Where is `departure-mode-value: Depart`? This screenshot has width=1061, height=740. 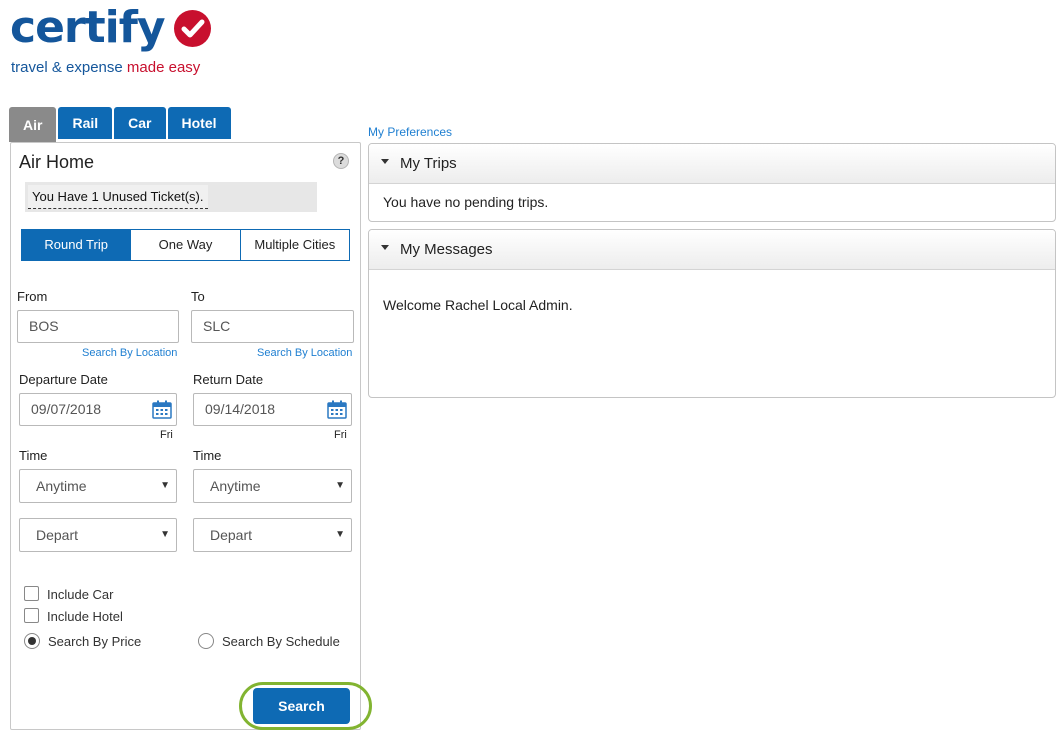
departure-mode-value: Depart is located at coordinates (57, 535).